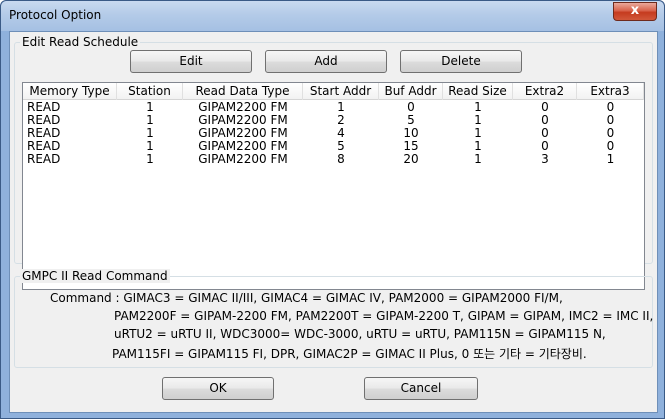 This screenshot has height=419, width=665. Describe the element at coordinates (333, 133) in the screenshot. I see `table-row: READ 1 GIPAM2200 FM 4 10 1 0 0` at that location.